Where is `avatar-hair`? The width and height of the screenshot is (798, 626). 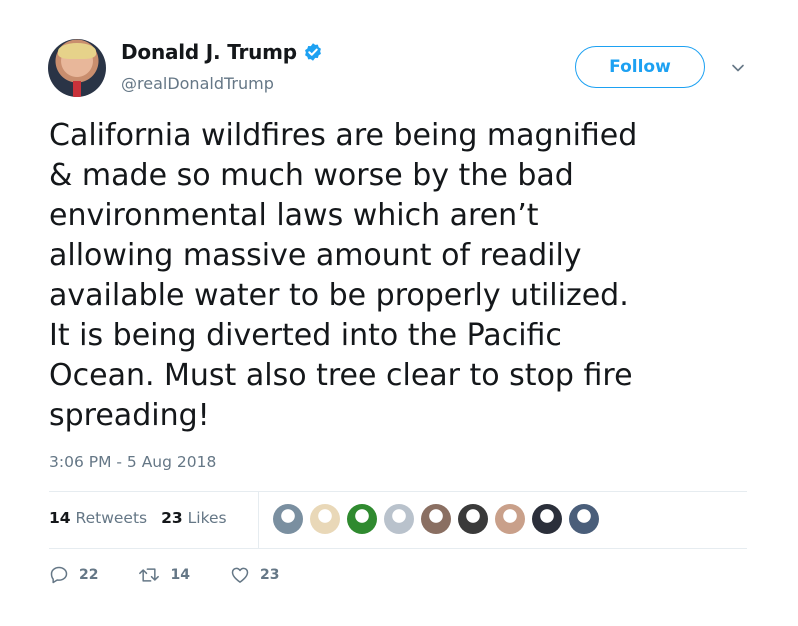
avatar-hair is located at coordinates (77, 51).